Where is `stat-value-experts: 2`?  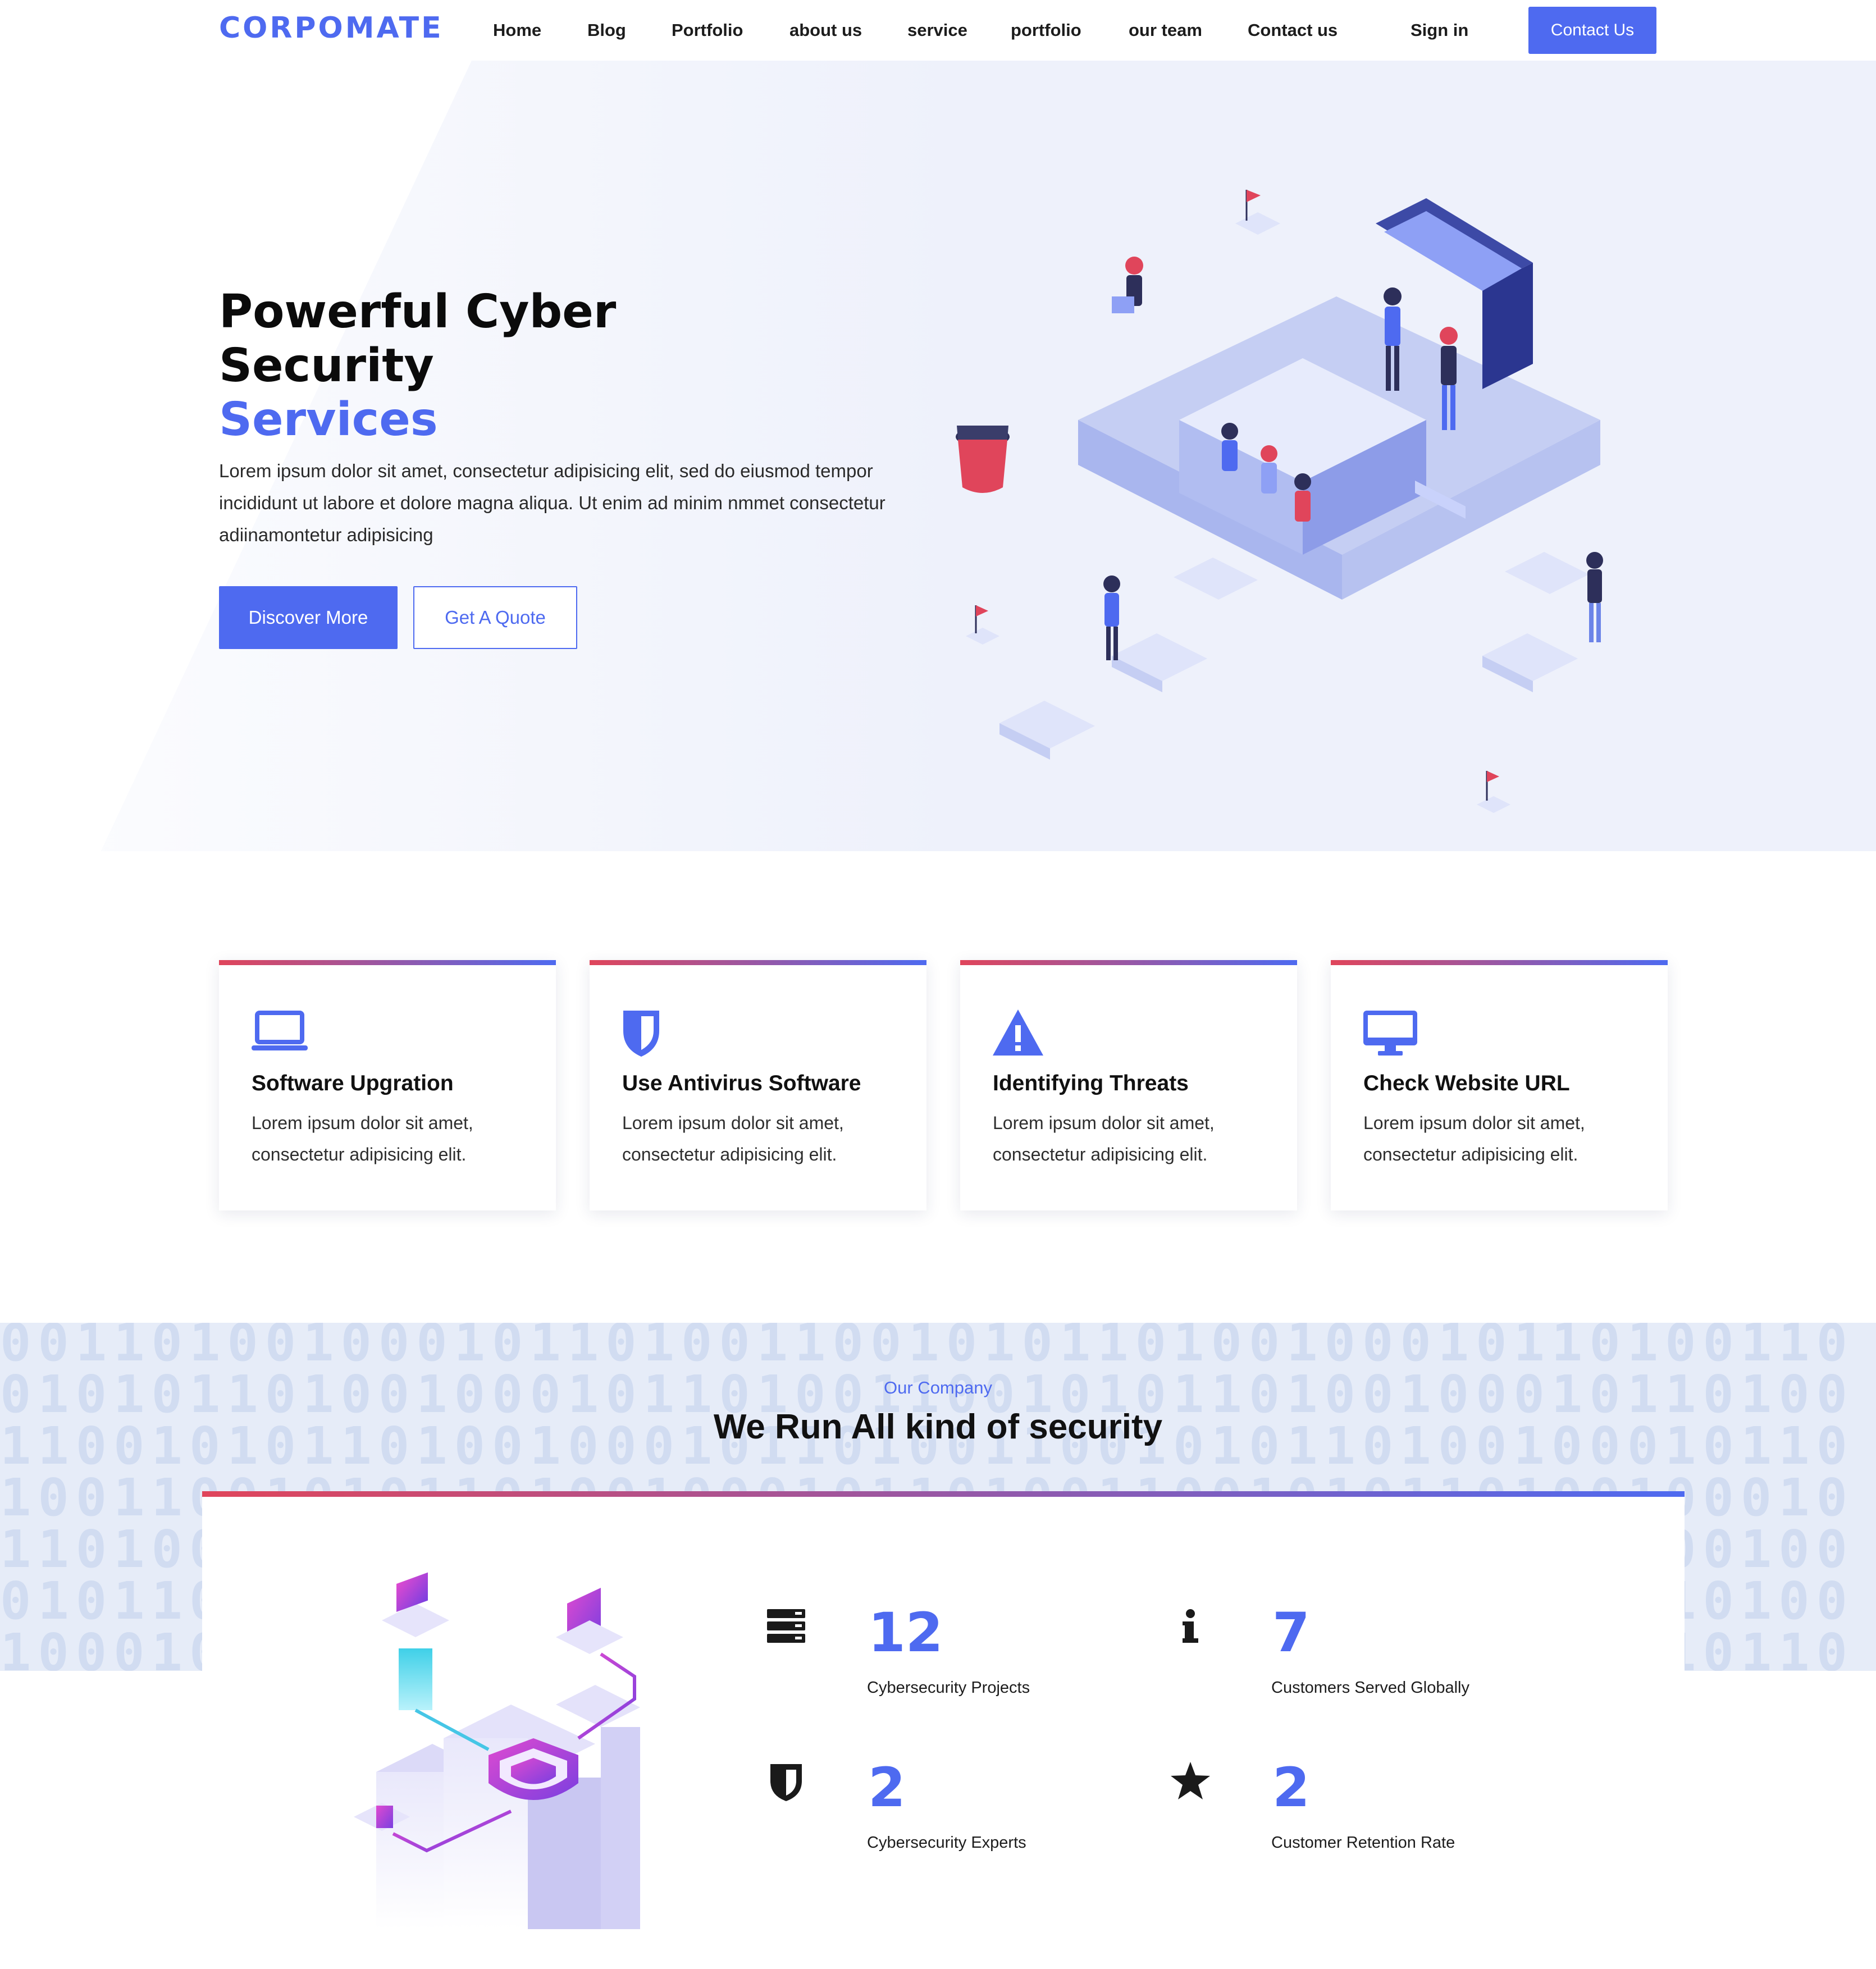
stat-value-experts: 2 is located at coordinates (887, 1788).